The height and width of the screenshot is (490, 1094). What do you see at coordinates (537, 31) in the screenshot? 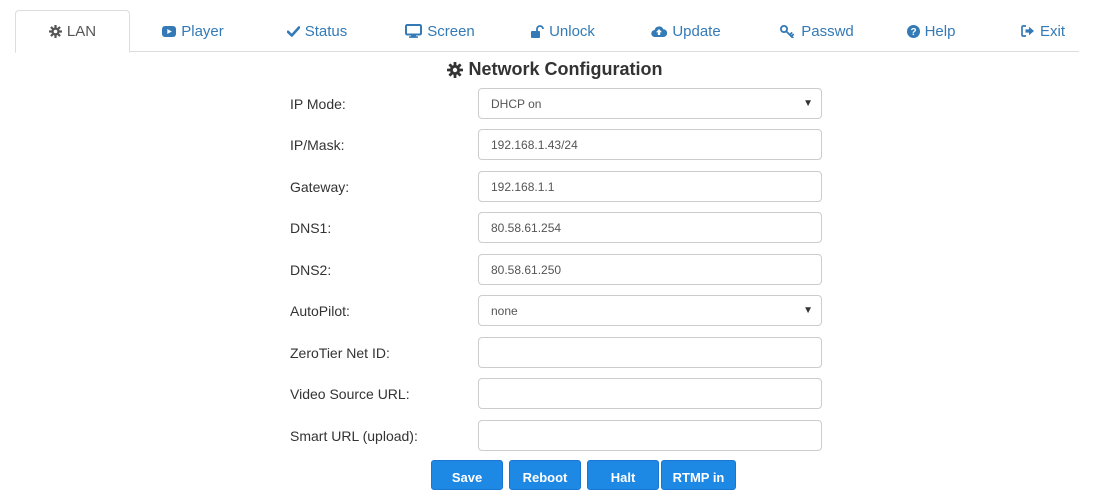
I see `unlock-icon` at bounding box center [537, 31].